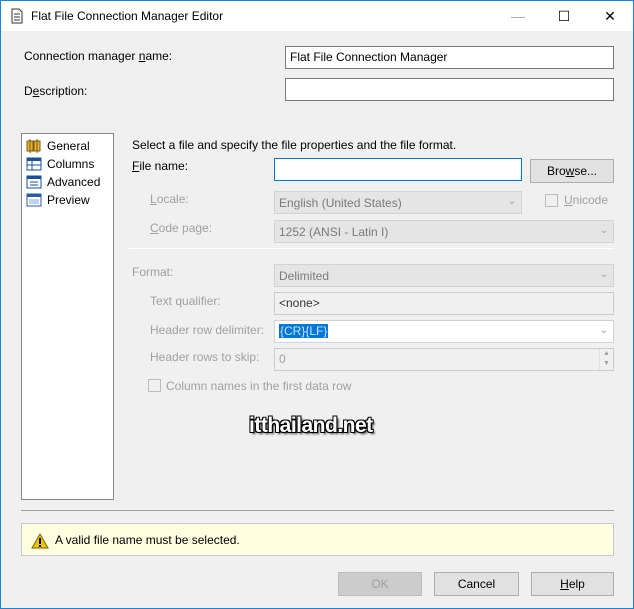  What do you see at coordinates (34, 182) in the screenshot?
I see `advanced-icon` at bounding box center [34, 182].